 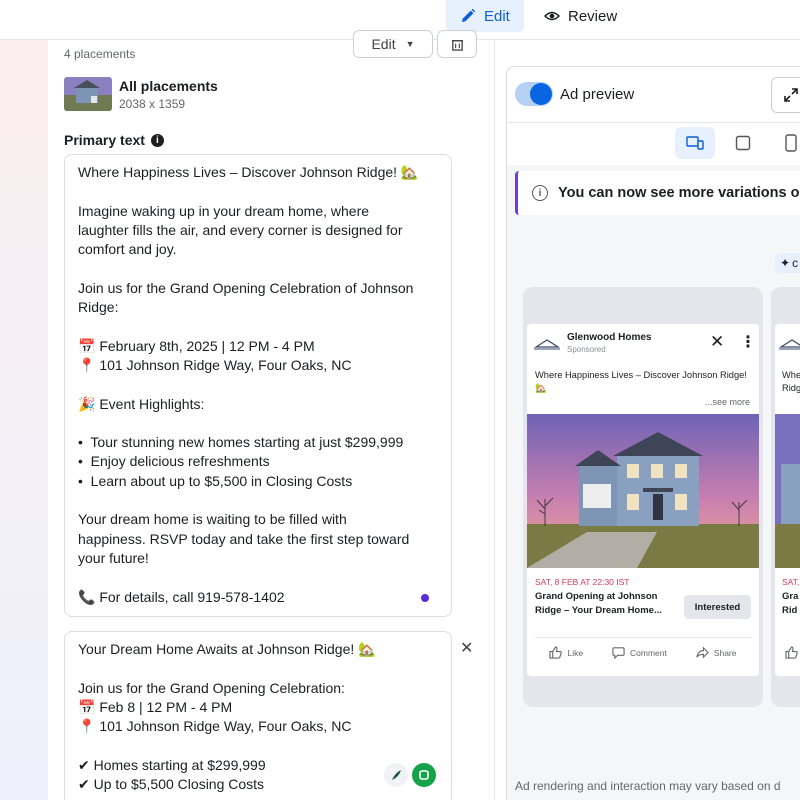 What do you see at coordinates (552, 16) in the screenshot?
I see `eye-icon` at bounding box center [552, 16].